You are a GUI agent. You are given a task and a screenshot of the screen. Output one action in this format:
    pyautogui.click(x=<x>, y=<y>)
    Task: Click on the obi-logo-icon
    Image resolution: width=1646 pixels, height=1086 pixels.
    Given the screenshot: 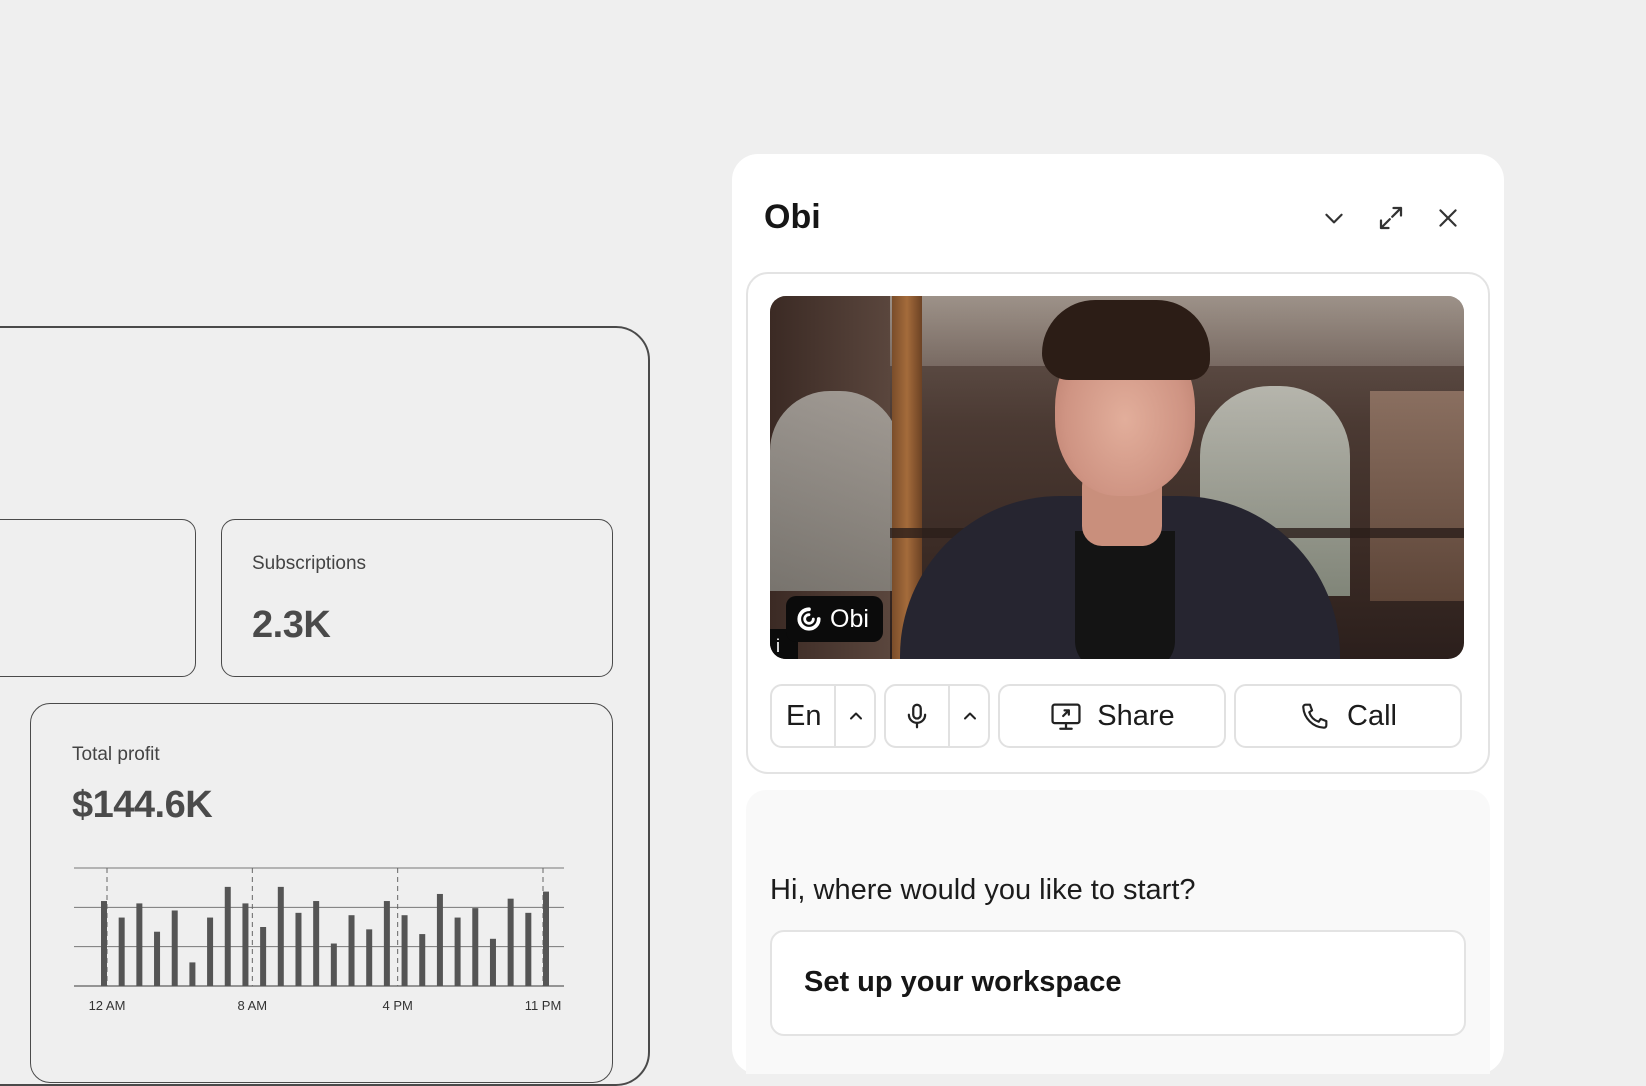 What is the action you would take?
    pyautogui.click(x=809, y=619)
    